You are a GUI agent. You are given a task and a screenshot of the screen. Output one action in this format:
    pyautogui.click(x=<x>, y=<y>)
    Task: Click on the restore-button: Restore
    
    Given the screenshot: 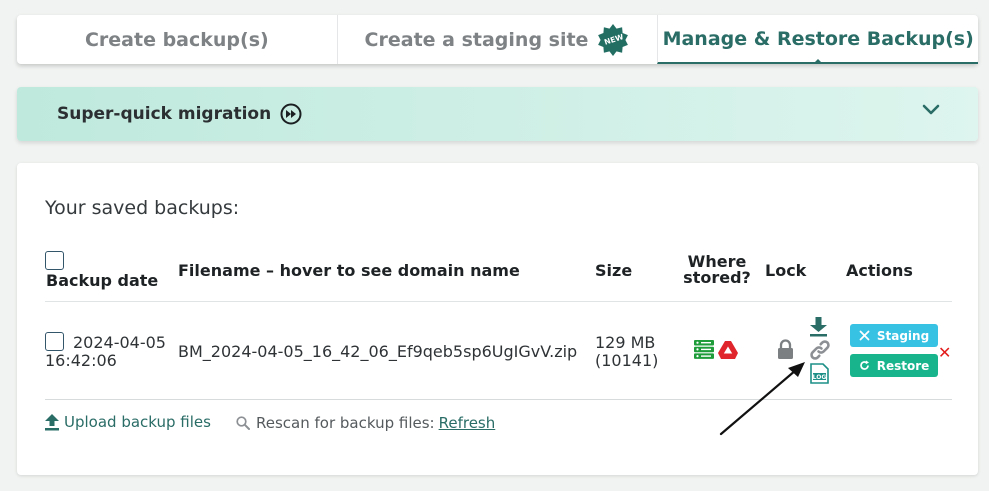 What is the action you would take?
    pyautogui.click(x=894, y=365)
    